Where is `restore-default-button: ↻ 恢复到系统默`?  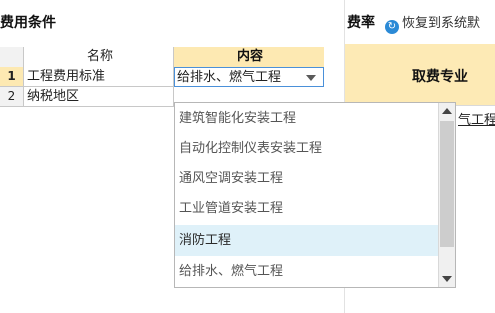 restore-default-button: ↻ 恢复到系统默 is located at coordinates (432, 23).